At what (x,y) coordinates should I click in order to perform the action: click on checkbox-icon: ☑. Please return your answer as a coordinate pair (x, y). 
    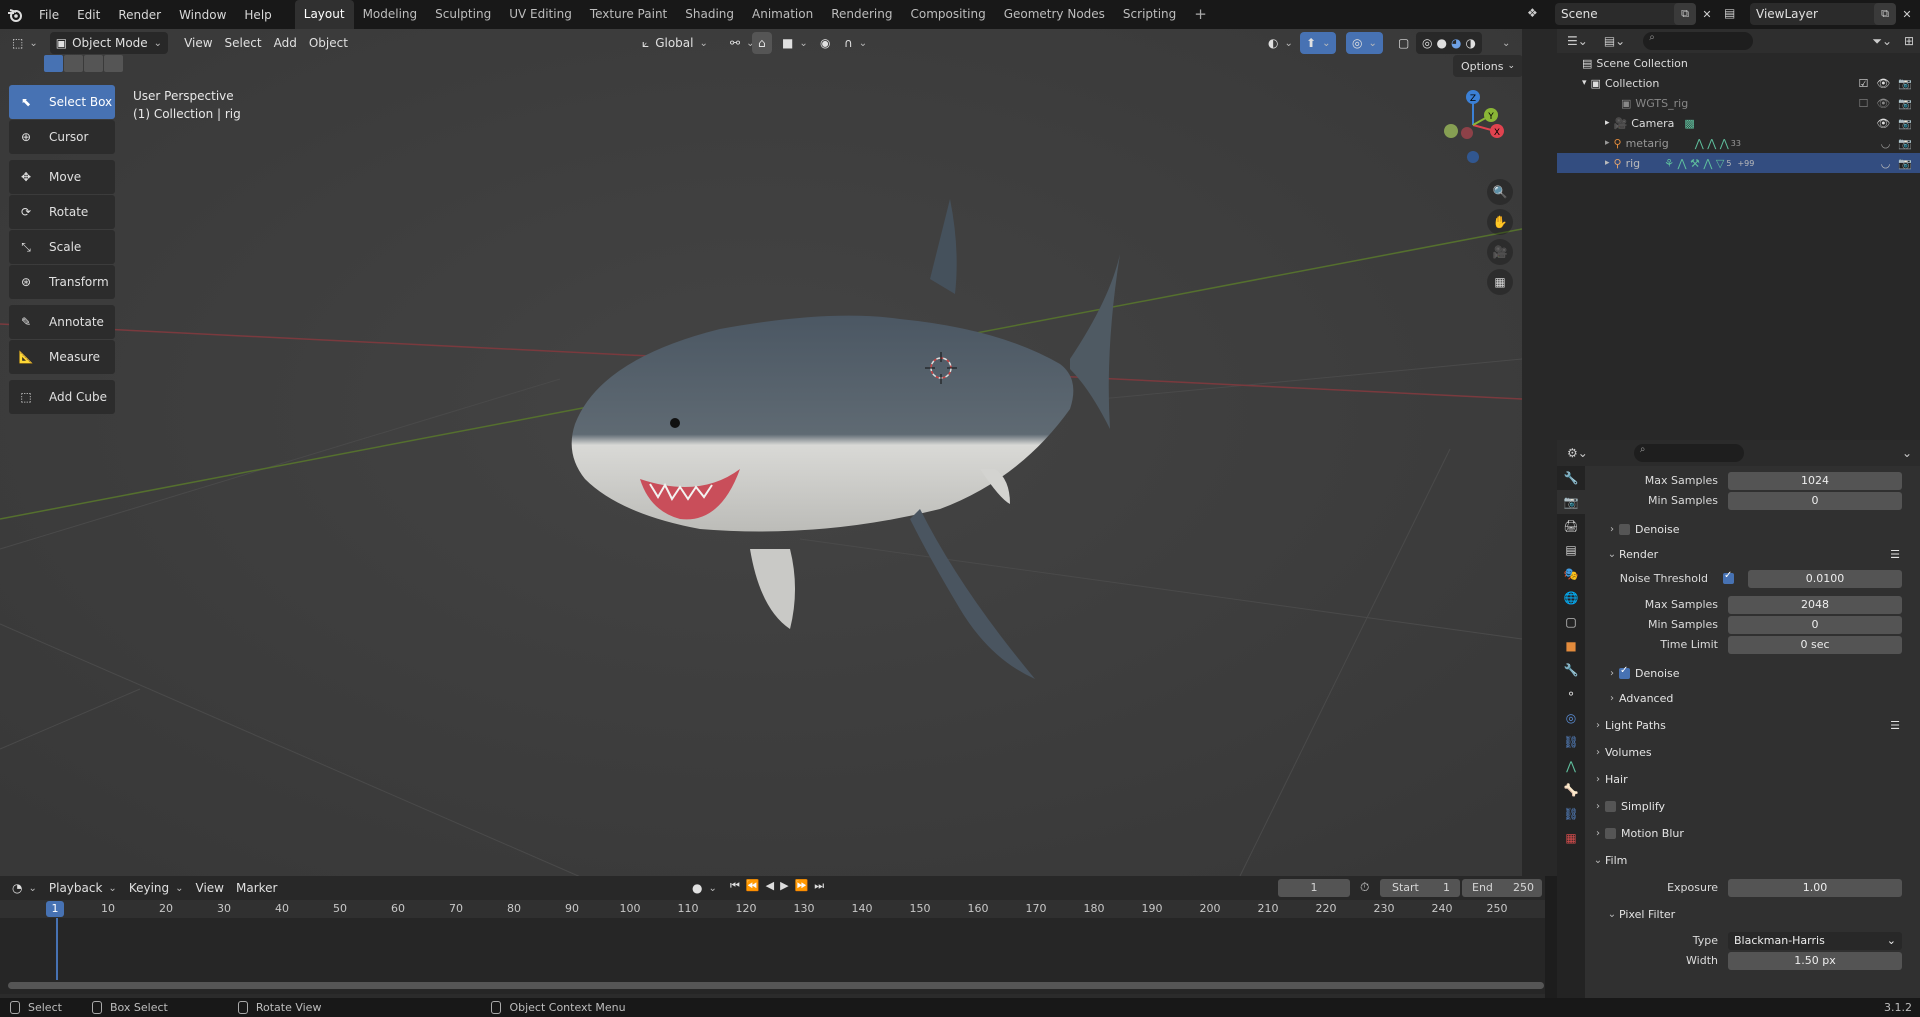
    Looking at the image, I should click on (1863, 83).